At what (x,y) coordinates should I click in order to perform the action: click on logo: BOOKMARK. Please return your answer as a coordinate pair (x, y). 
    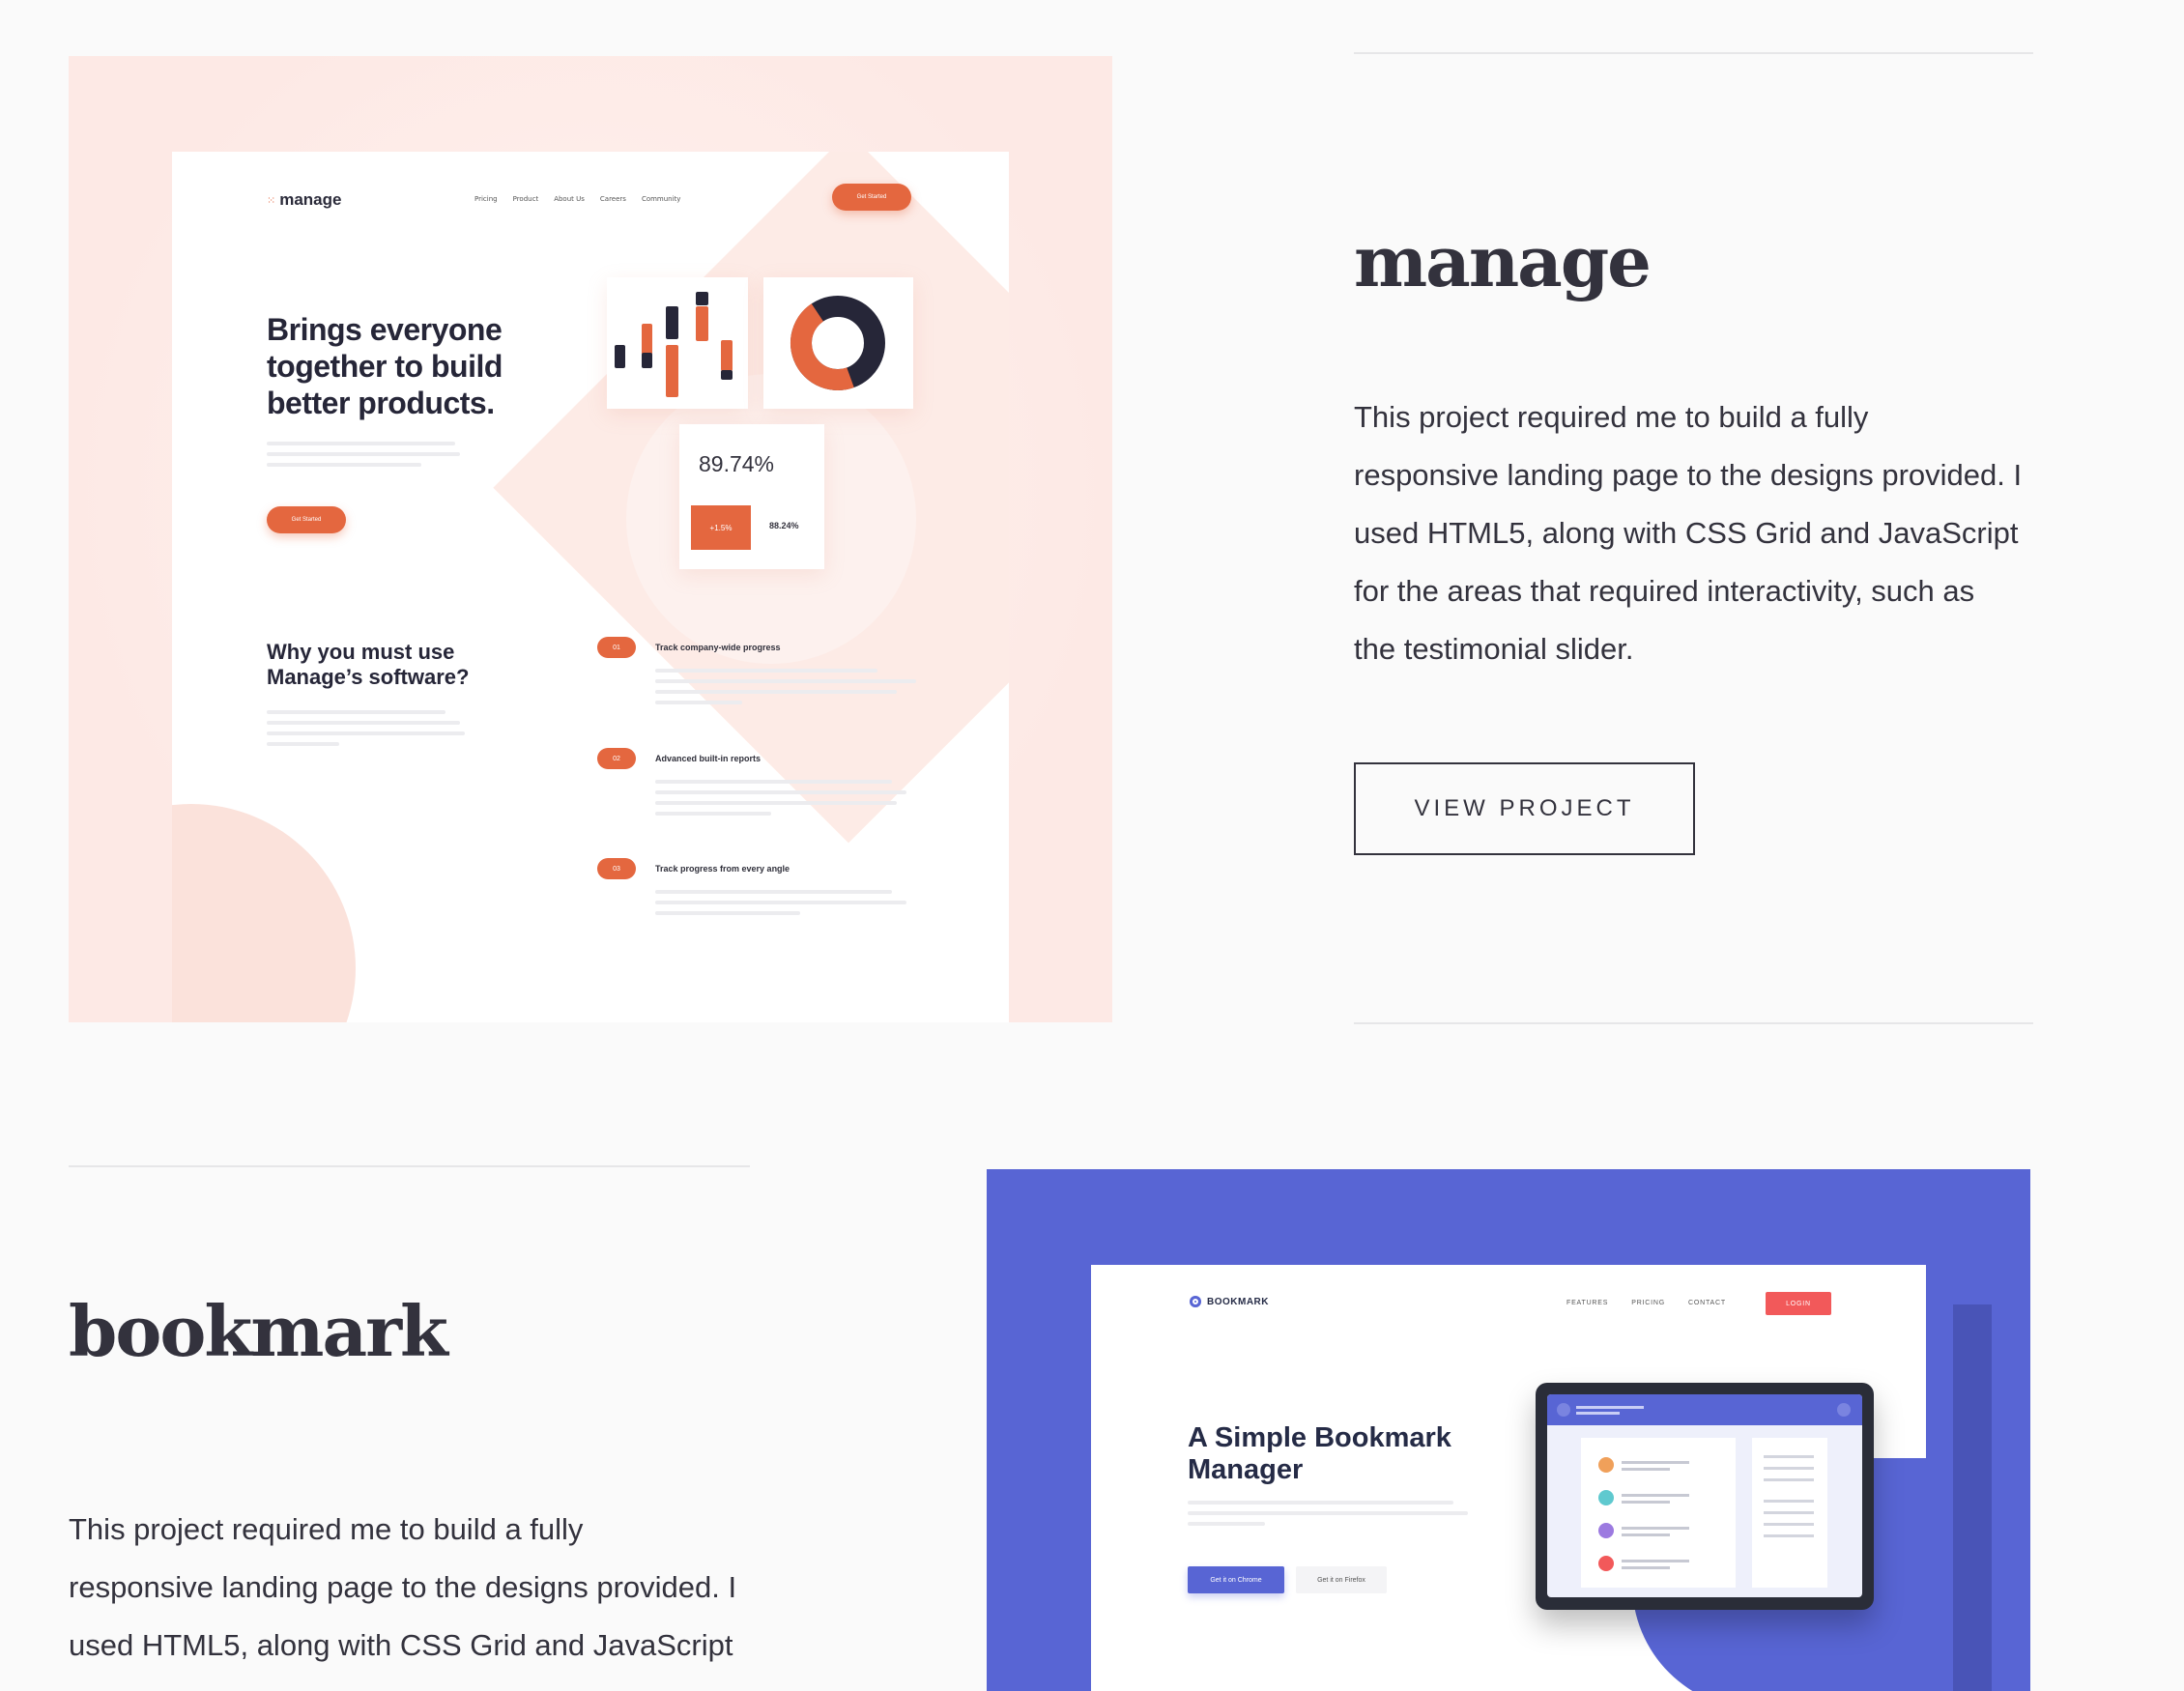
    Looking at the image, I should click on (1230, 1301).